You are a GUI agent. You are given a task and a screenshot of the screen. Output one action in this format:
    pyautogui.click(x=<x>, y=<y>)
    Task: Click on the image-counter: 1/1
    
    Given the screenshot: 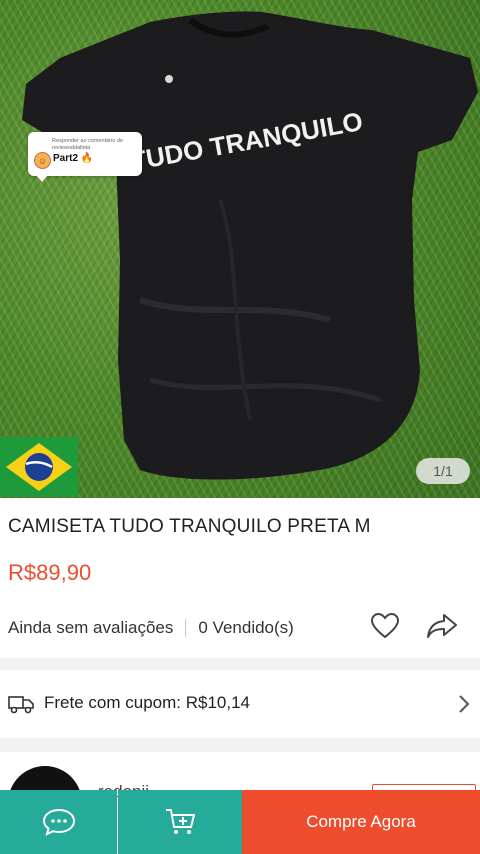 What is the action you would take?
    pyautogui.click(x=443, y=471)
    